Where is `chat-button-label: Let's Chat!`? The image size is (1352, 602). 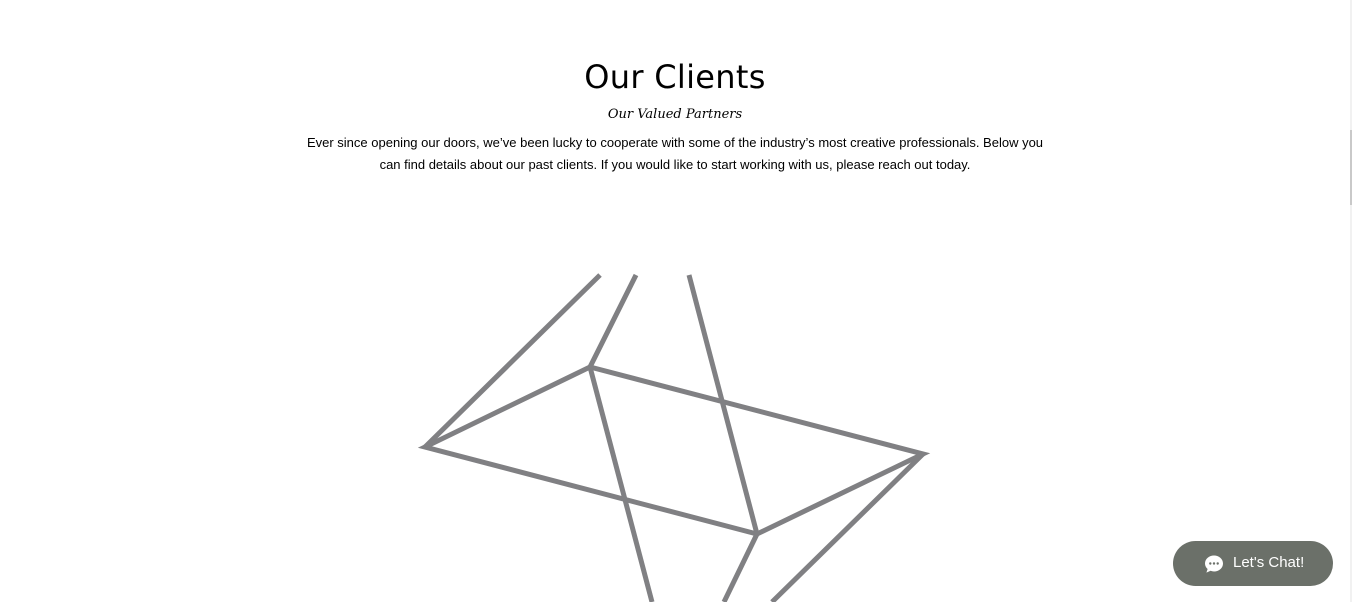 chat-button-label: Let's Chat! is located at coordinates (1269, 562).